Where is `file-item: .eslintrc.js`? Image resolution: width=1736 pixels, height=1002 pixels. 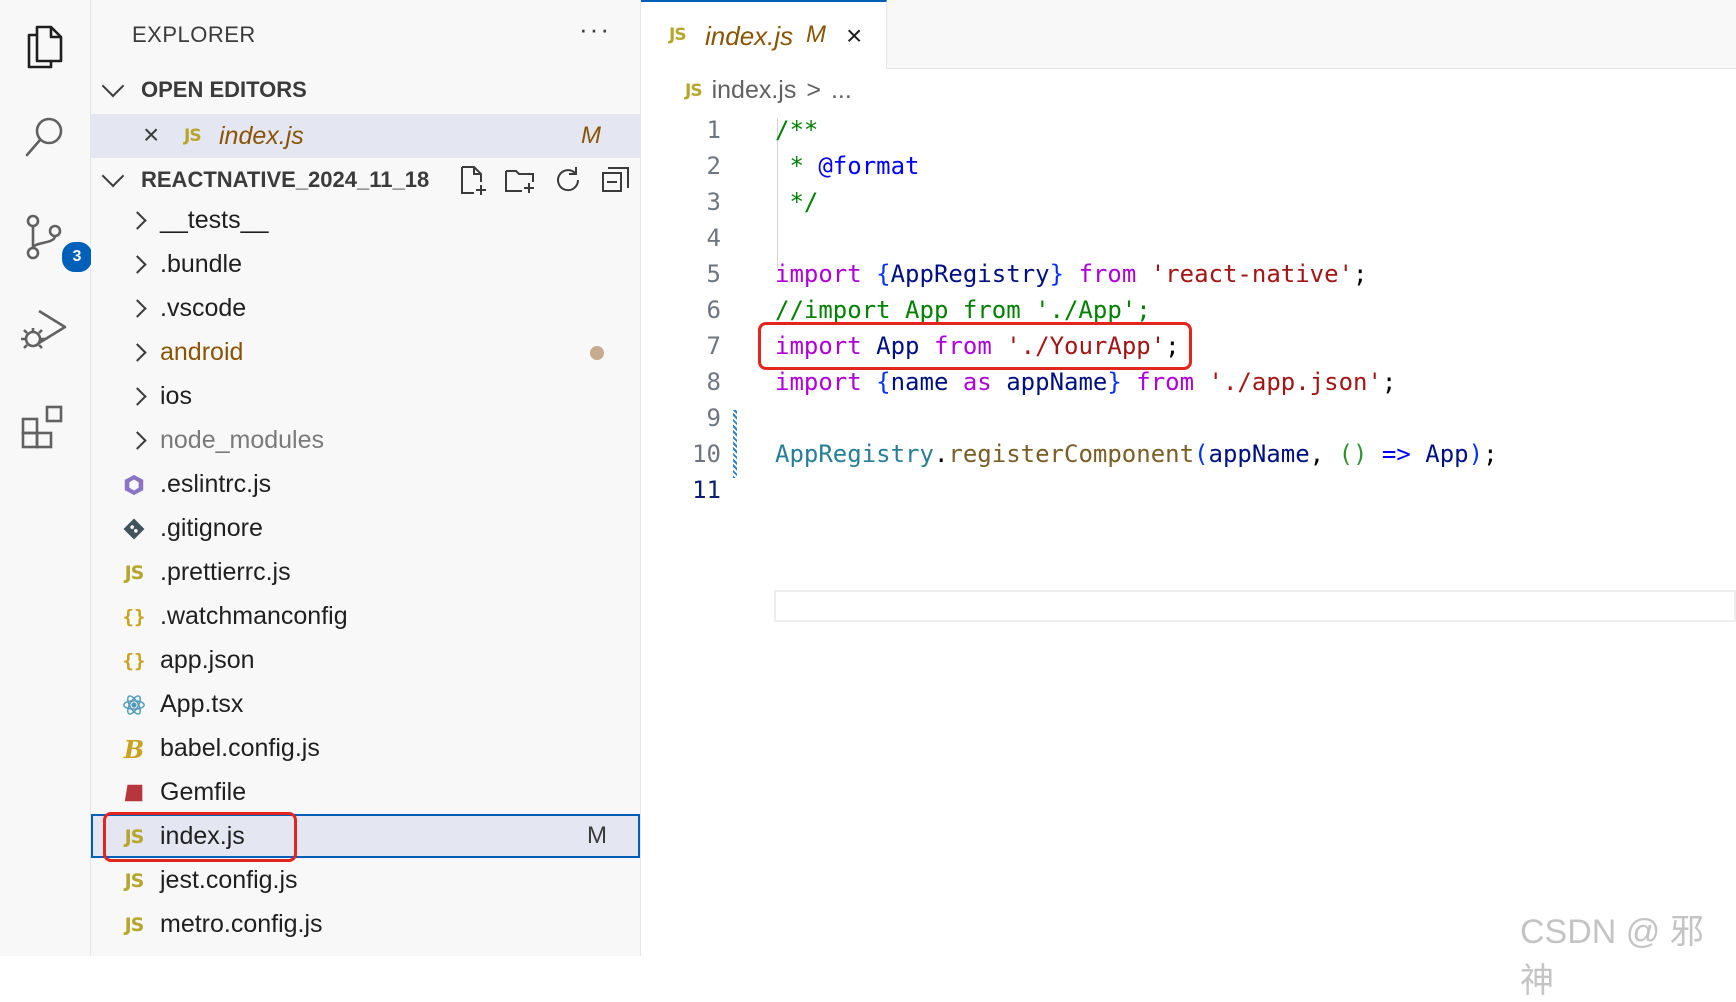
file-item: .eslintrc.js is located at coordinates (365, 484).